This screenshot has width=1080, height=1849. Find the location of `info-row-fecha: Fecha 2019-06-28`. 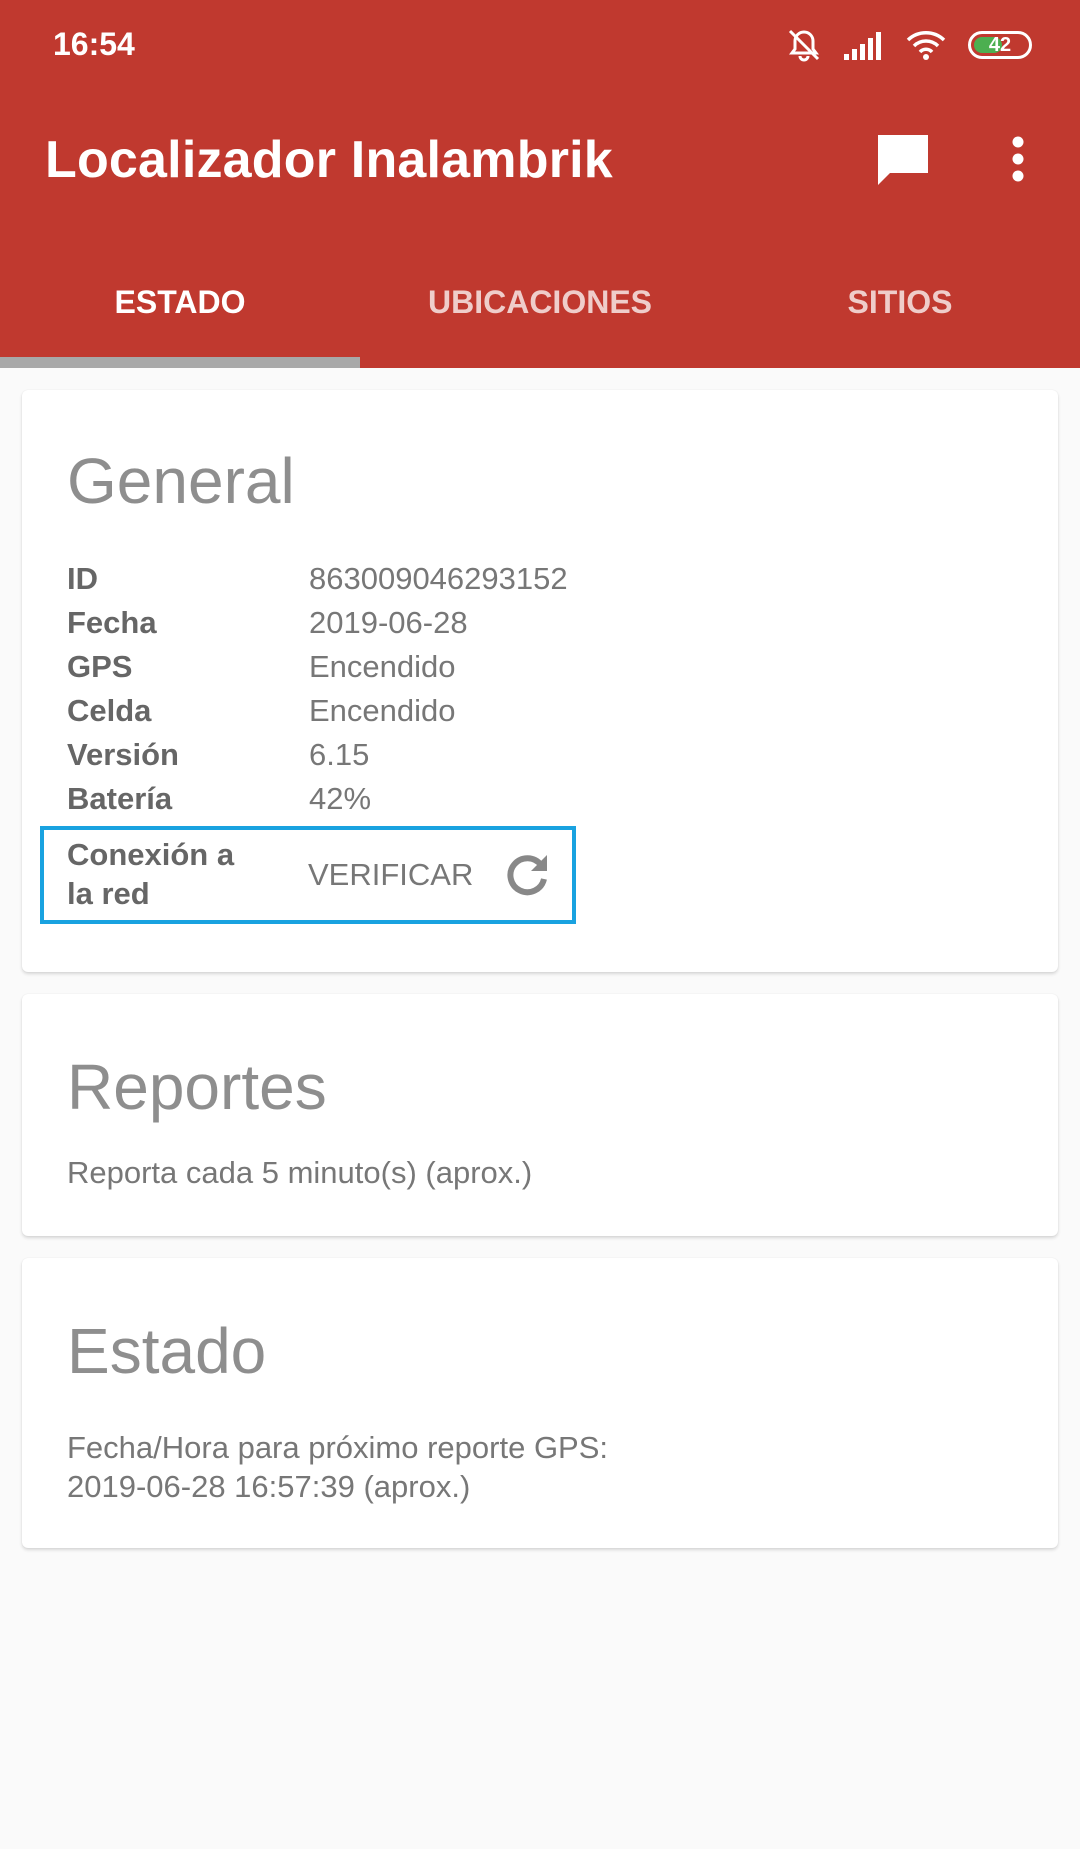

info-row-fecha: Fecha 2019-06-28 is located at coordinates (267, 623).